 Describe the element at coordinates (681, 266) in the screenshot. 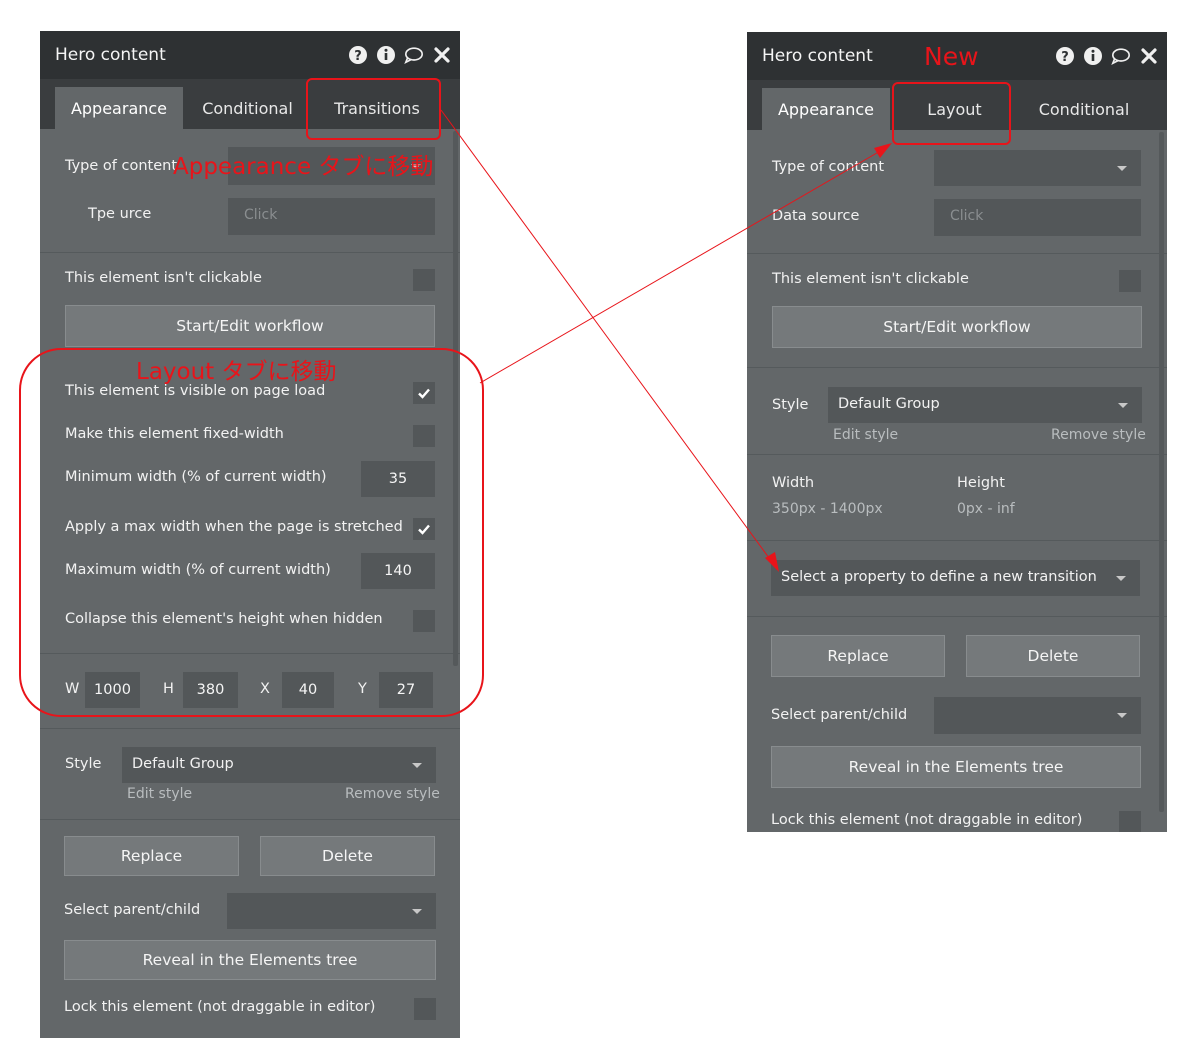

I see `arrow-layout-line` at that location.